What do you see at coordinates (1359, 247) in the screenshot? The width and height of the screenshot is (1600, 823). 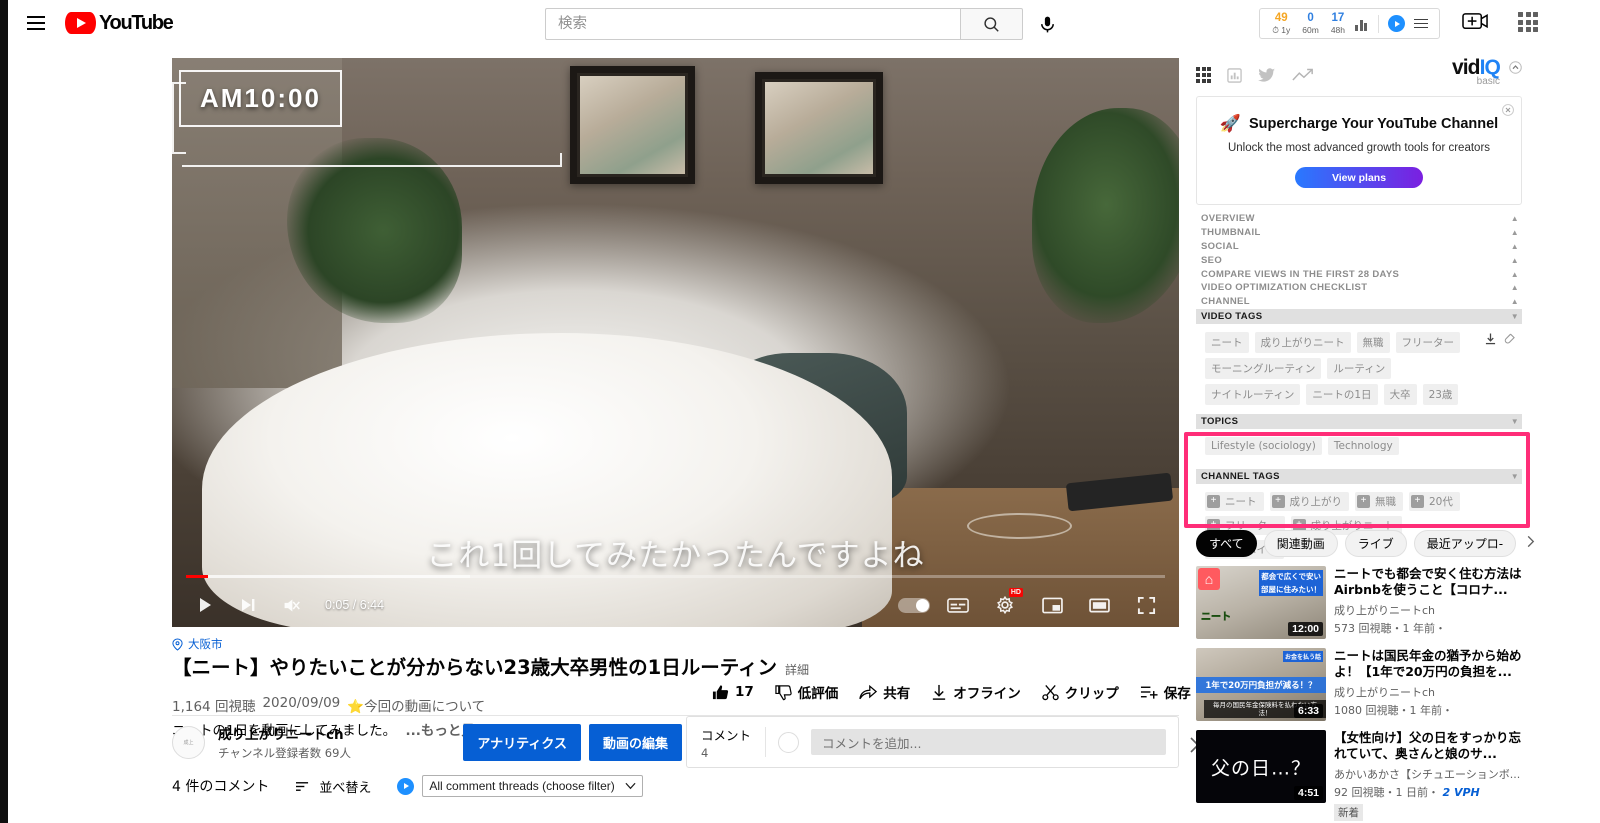 I see `sidebar-item-social: SOCIAL ▲` at bounding box center [1359, 247].